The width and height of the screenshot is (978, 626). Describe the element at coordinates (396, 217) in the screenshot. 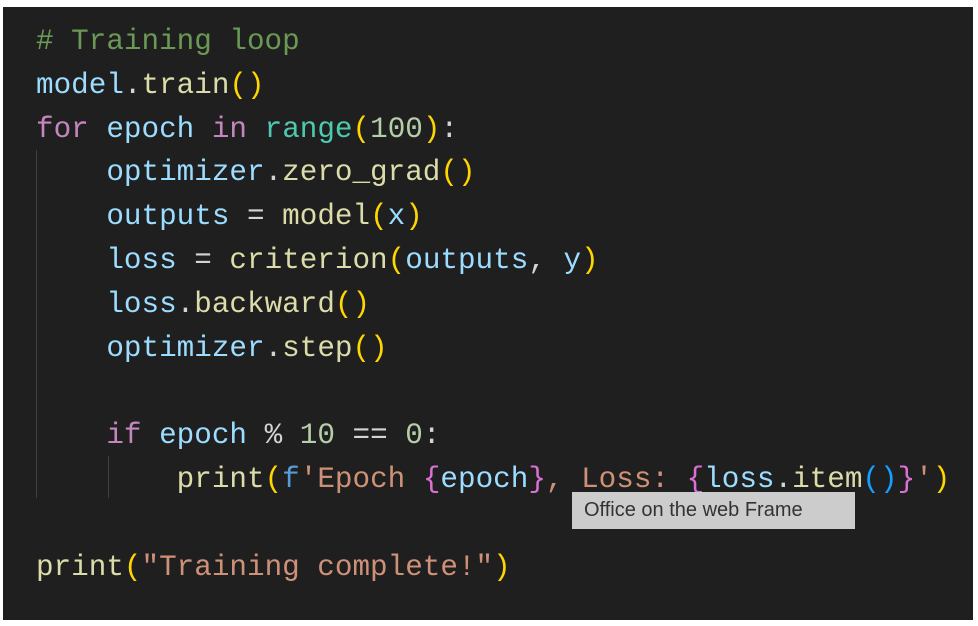

I see `code-token: x` at that location.